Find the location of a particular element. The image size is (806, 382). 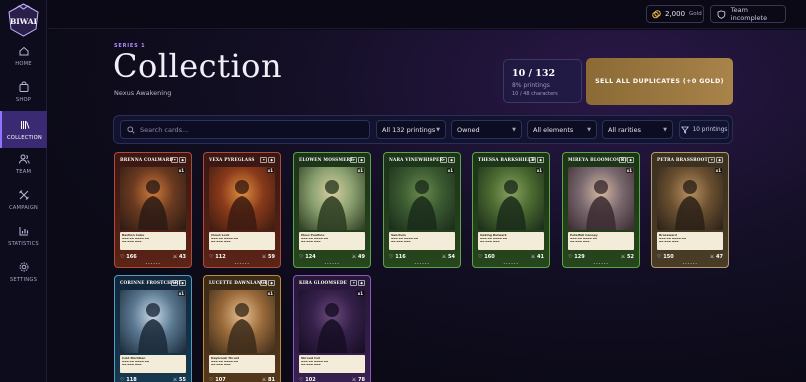

hp-value: 150 is located at coordinates (668, 256).